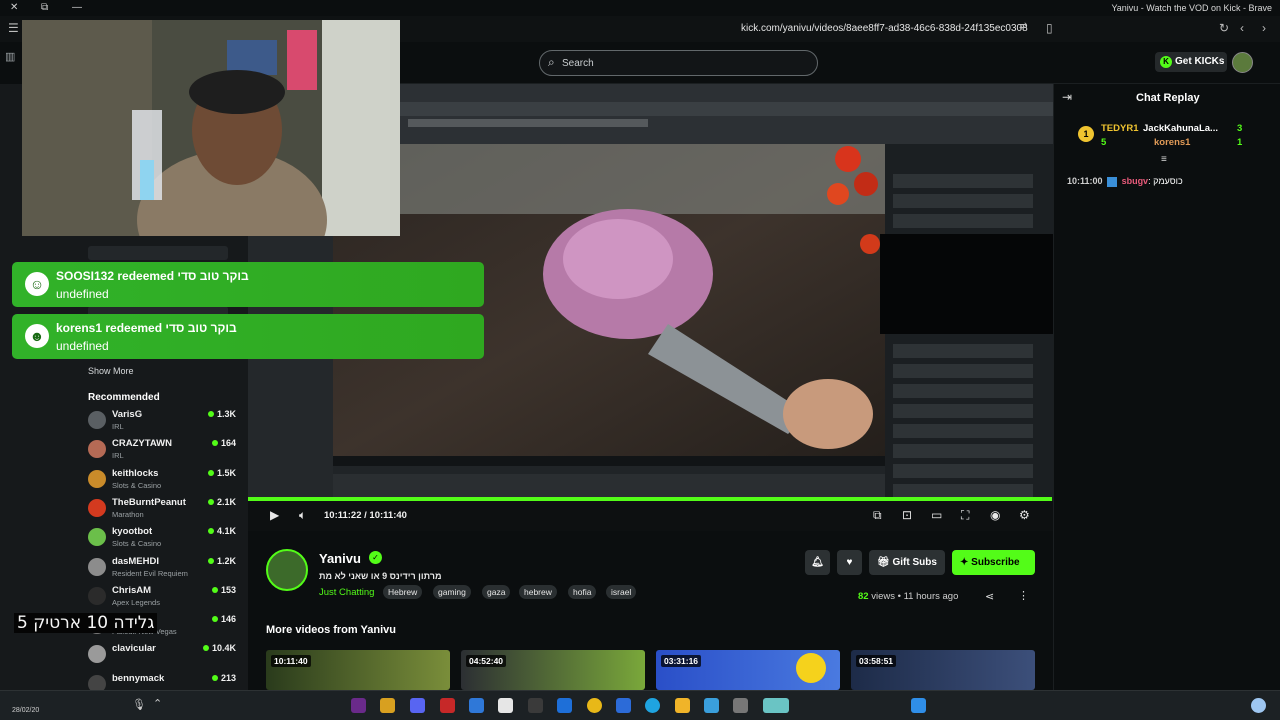 This screenshot has width=1280, height=720. What do you see at coordinates (989, 596) in the screenshot?
I see `share-icon: ⋖` at bounding box center [989, 596].